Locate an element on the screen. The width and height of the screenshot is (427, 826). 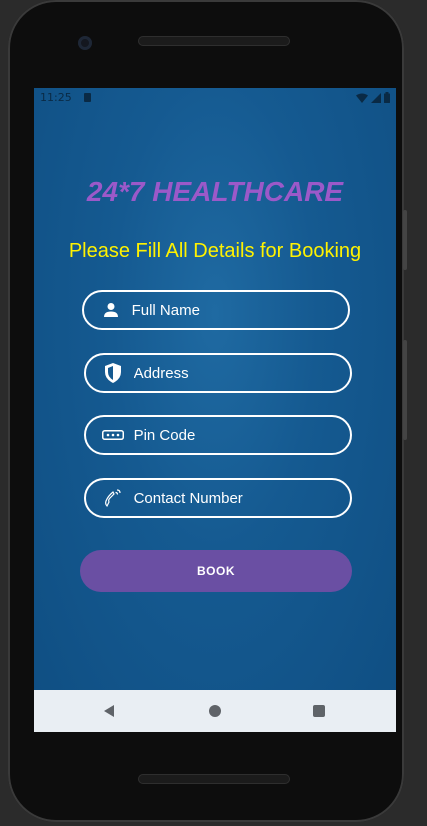
contact-number-field is located at coordinates (218, 498).